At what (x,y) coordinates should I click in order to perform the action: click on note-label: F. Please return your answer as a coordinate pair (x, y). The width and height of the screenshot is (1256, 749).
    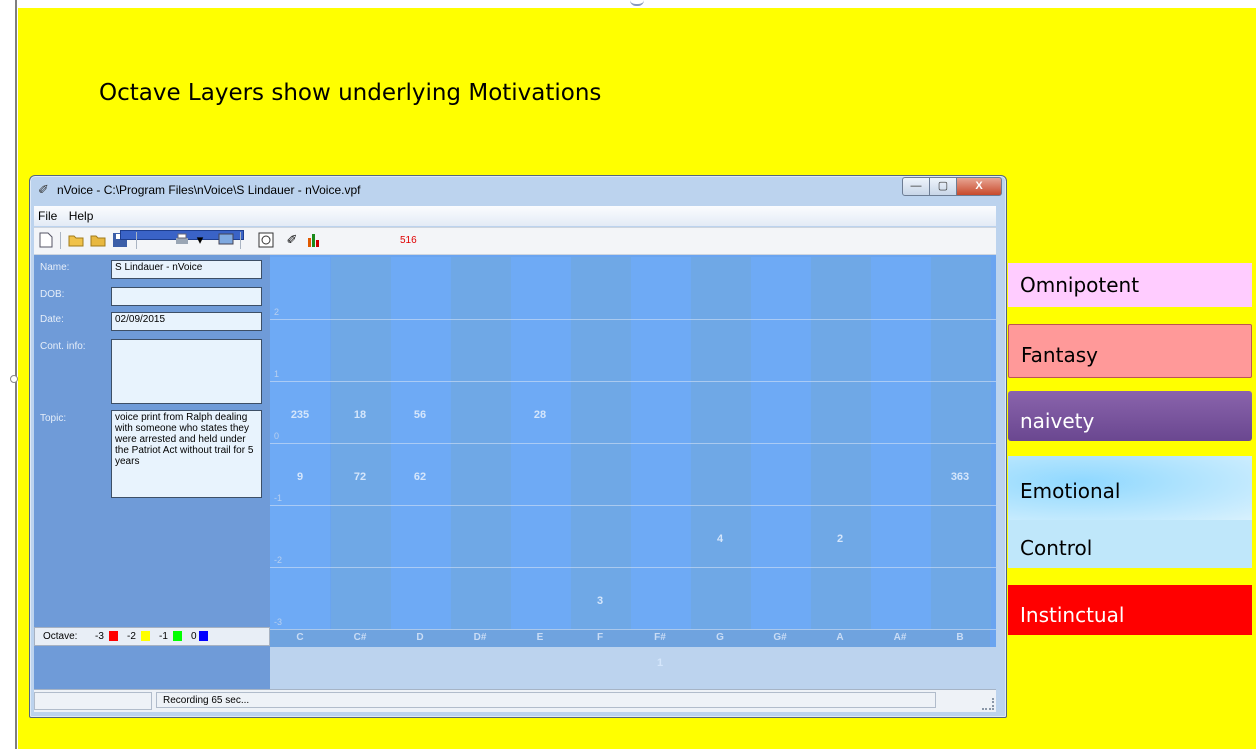
    Looking at the image, I should click on (600, 638).